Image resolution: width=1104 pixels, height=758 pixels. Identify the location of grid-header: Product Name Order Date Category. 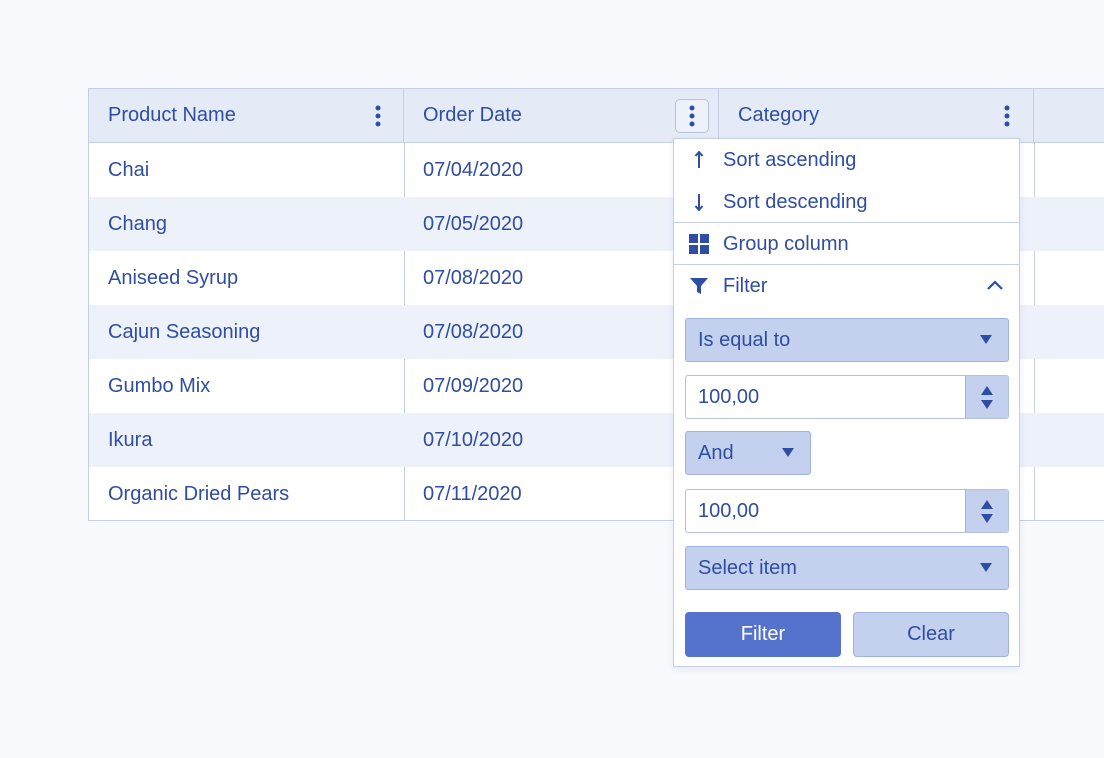
(596, 116).